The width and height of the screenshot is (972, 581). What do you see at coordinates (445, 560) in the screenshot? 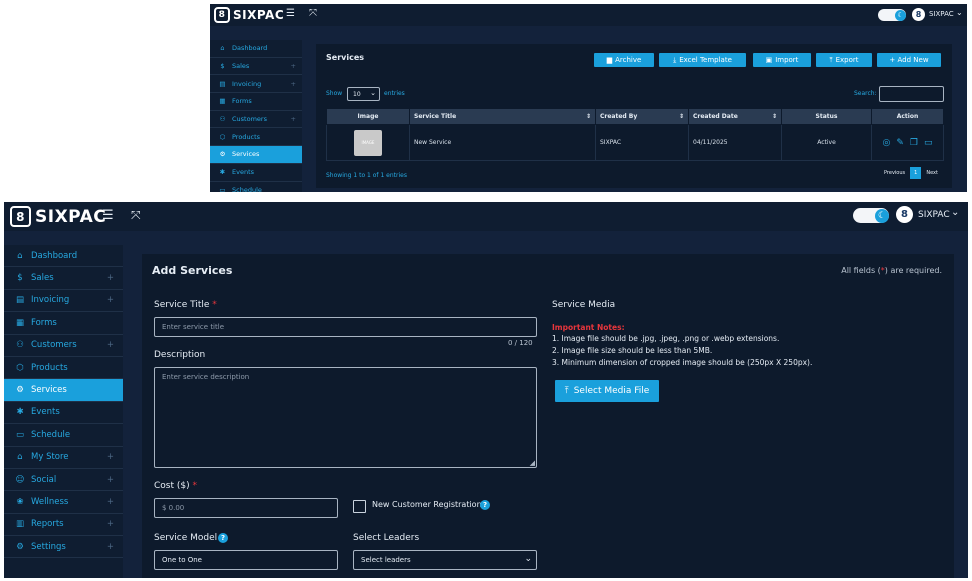
I see `select-leaders-dropdown: Select leaders ⌄` at bounding box center [445, 560].